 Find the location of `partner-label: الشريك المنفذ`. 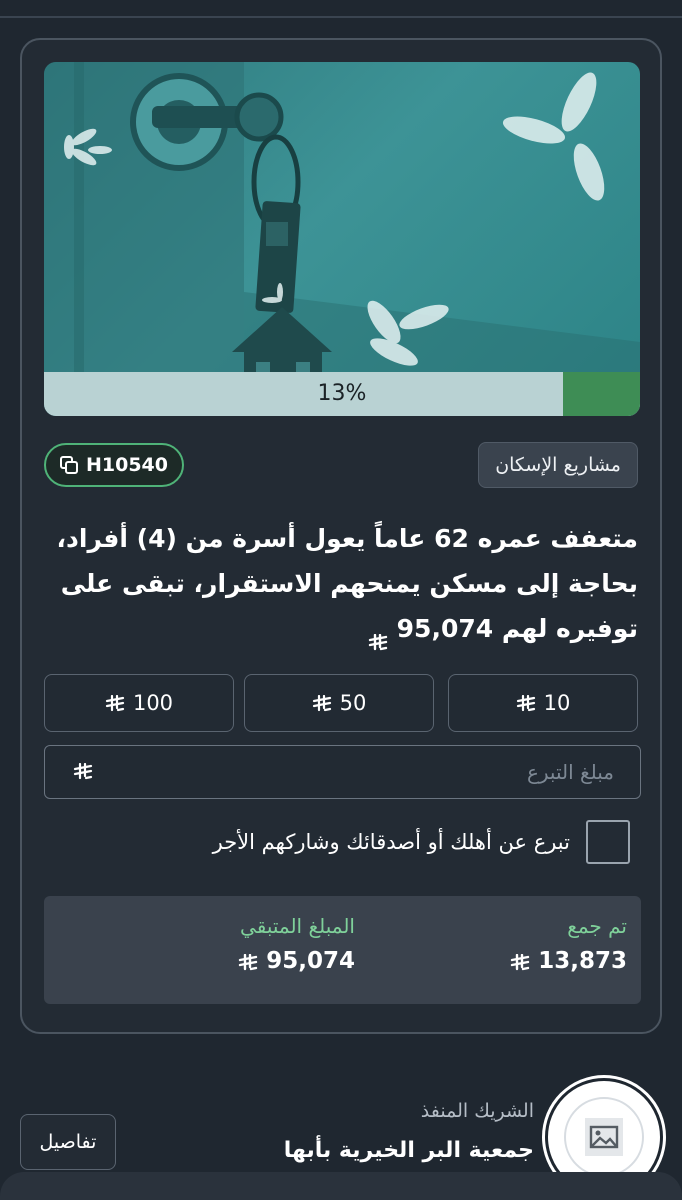

partner-label: الشريك المنفذ is located at coordinates (477, 1111).